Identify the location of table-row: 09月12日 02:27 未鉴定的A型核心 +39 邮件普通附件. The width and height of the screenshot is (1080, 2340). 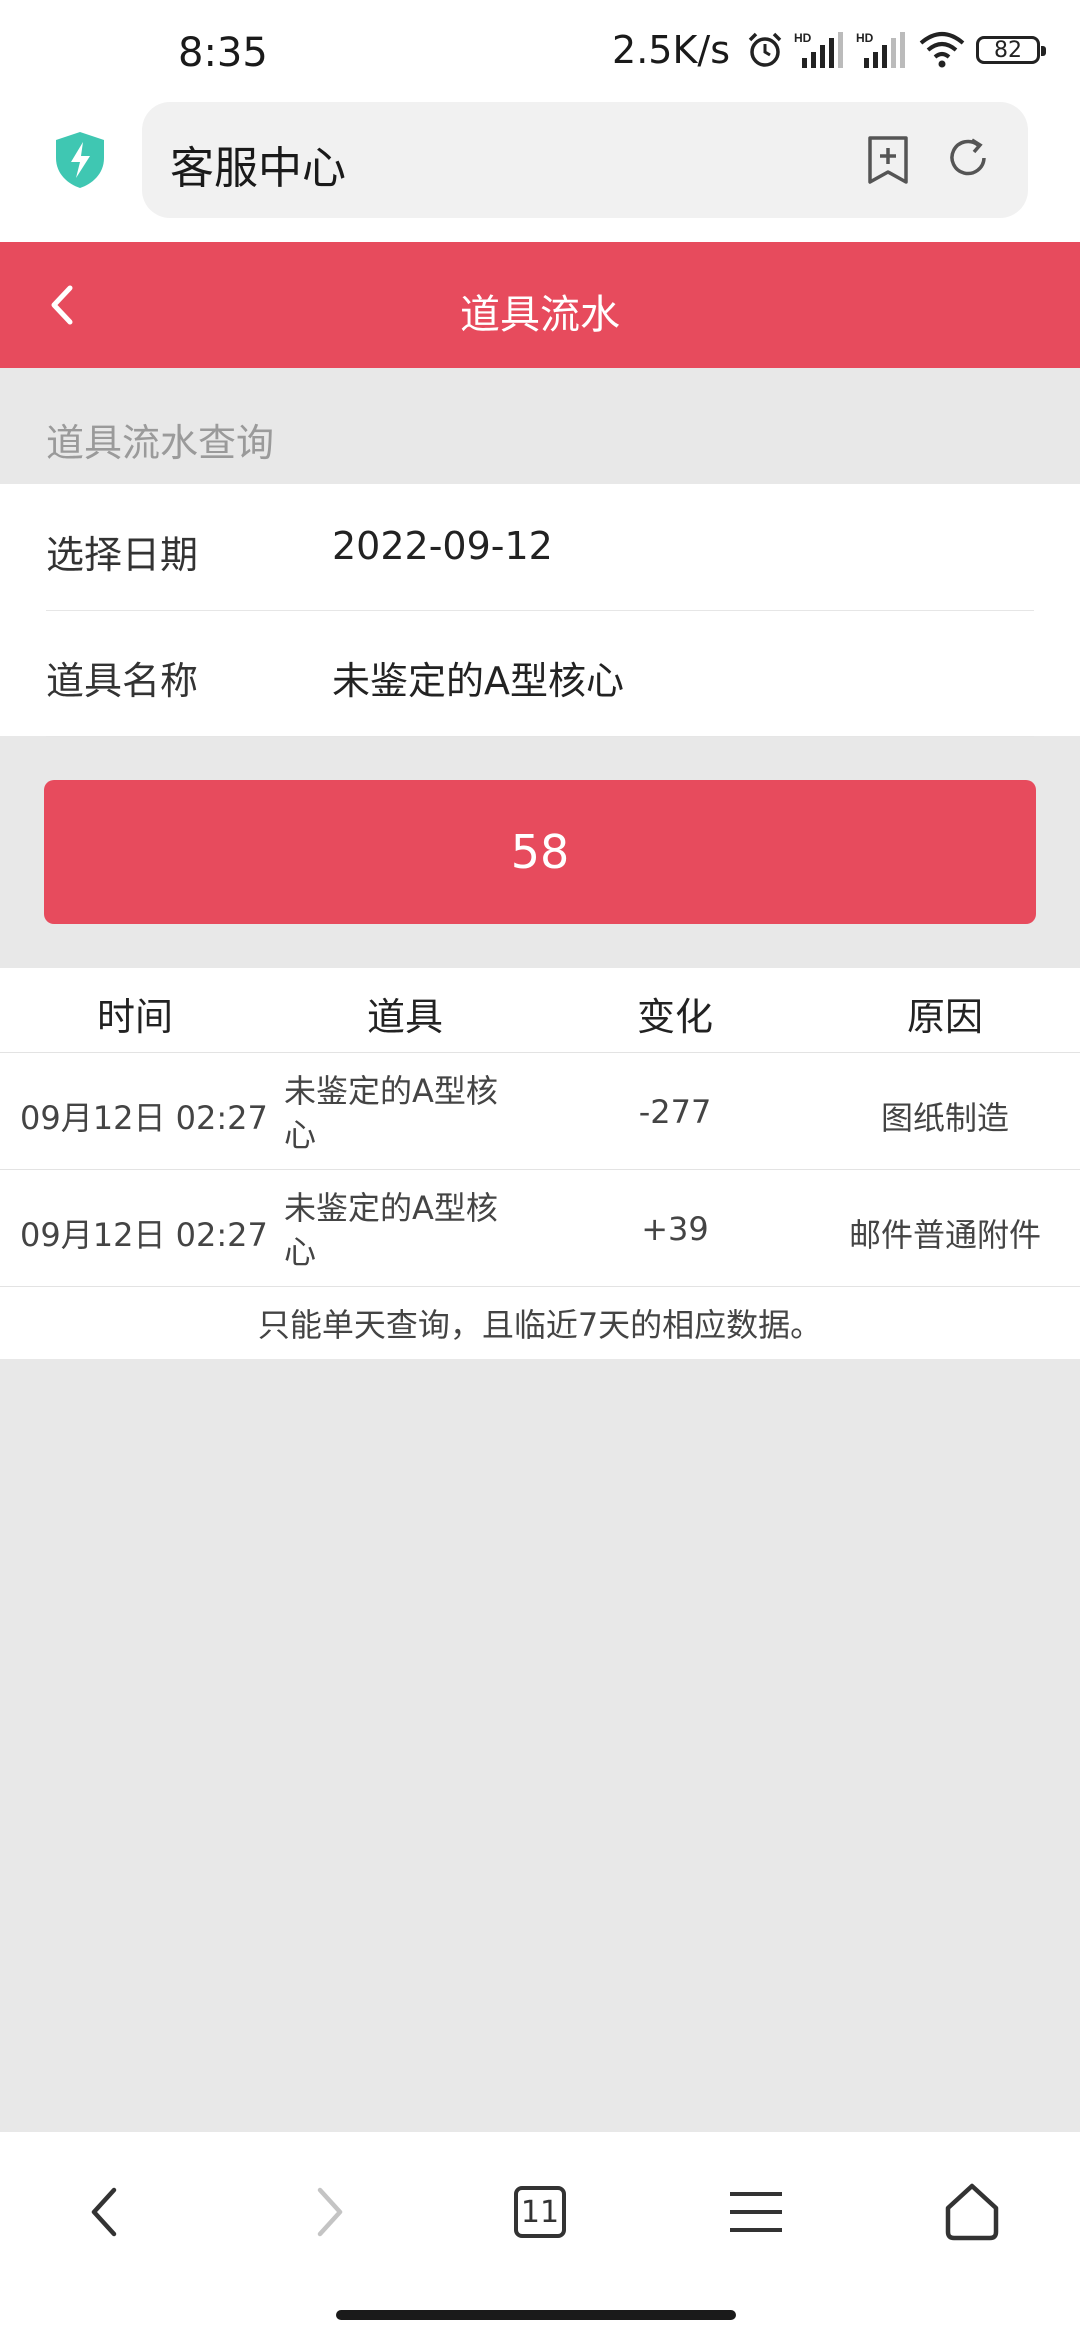
(540, 1228).